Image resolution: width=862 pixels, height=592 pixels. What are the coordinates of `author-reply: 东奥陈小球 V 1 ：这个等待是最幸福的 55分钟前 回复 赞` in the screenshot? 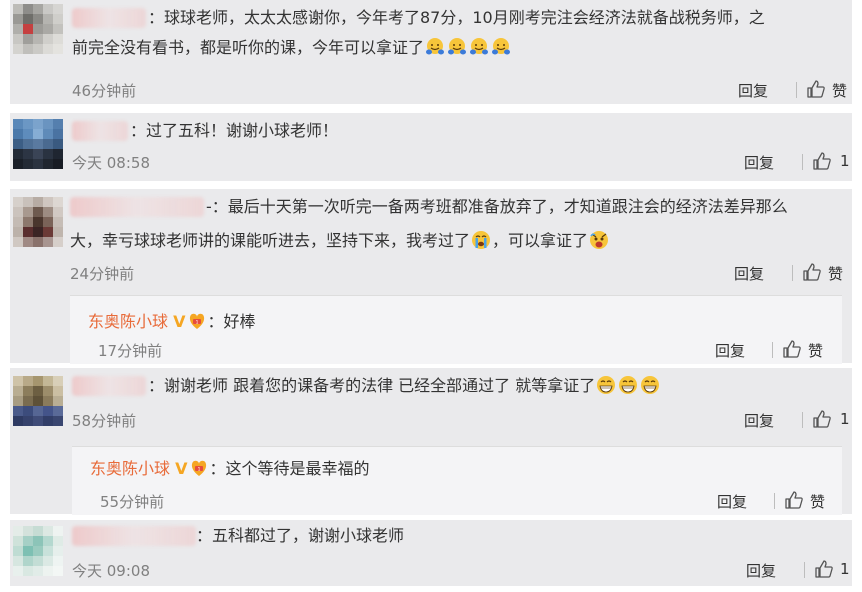 It's located at (457, 480).